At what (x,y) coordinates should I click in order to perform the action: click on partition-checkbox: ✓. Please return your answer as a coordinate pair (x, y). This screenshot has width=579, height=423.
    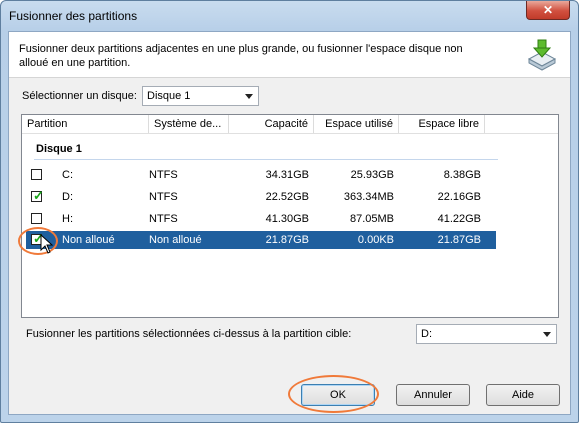
    Looking at the image, I should click on (37, 195).